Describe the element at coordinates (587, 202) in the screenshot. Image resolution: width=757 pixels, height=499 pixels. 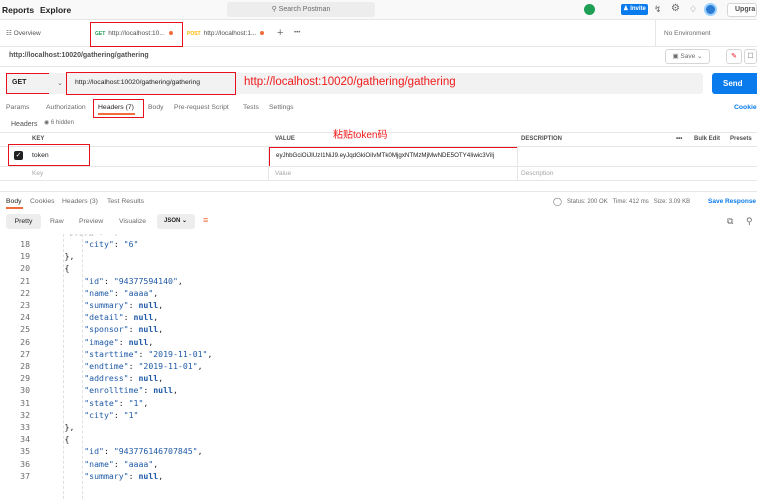
I see `status-code: Status: 200 OK` at that location.